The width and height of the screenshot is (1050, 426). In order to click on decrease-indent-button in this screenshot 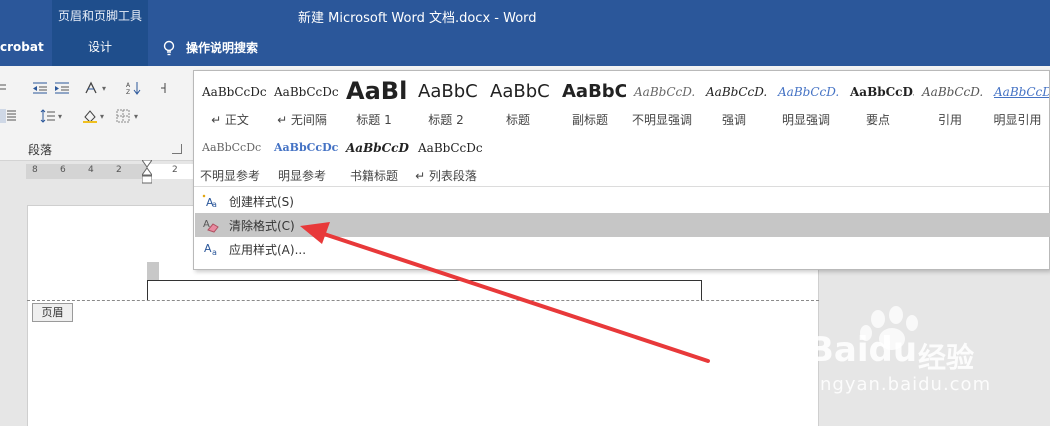, I will do `click(40, 88)`.